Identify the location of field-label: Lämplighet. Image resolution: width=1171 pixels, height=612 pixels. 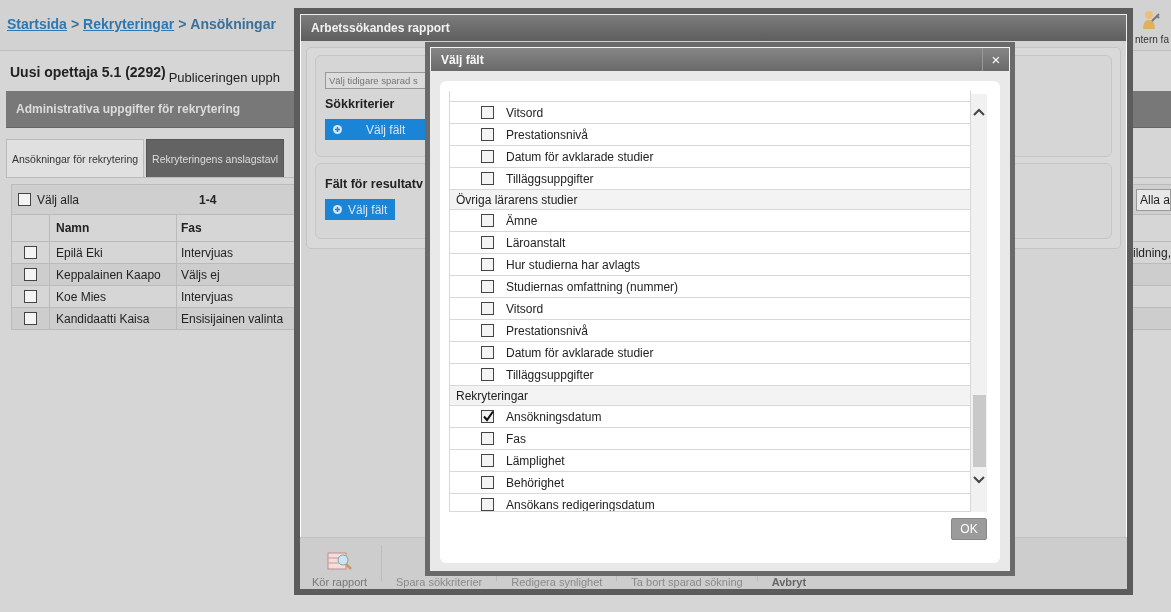
(535, 460).